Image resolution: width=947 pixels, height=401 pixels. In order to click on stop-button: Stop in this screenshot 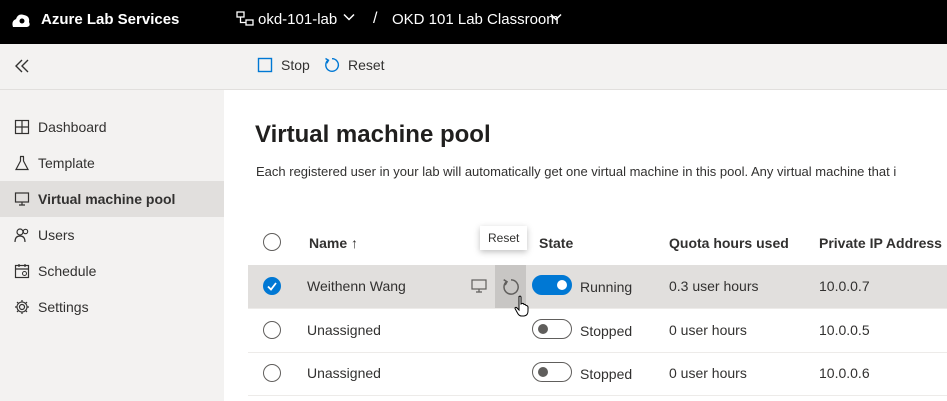, I will do `click(283, 65)`.